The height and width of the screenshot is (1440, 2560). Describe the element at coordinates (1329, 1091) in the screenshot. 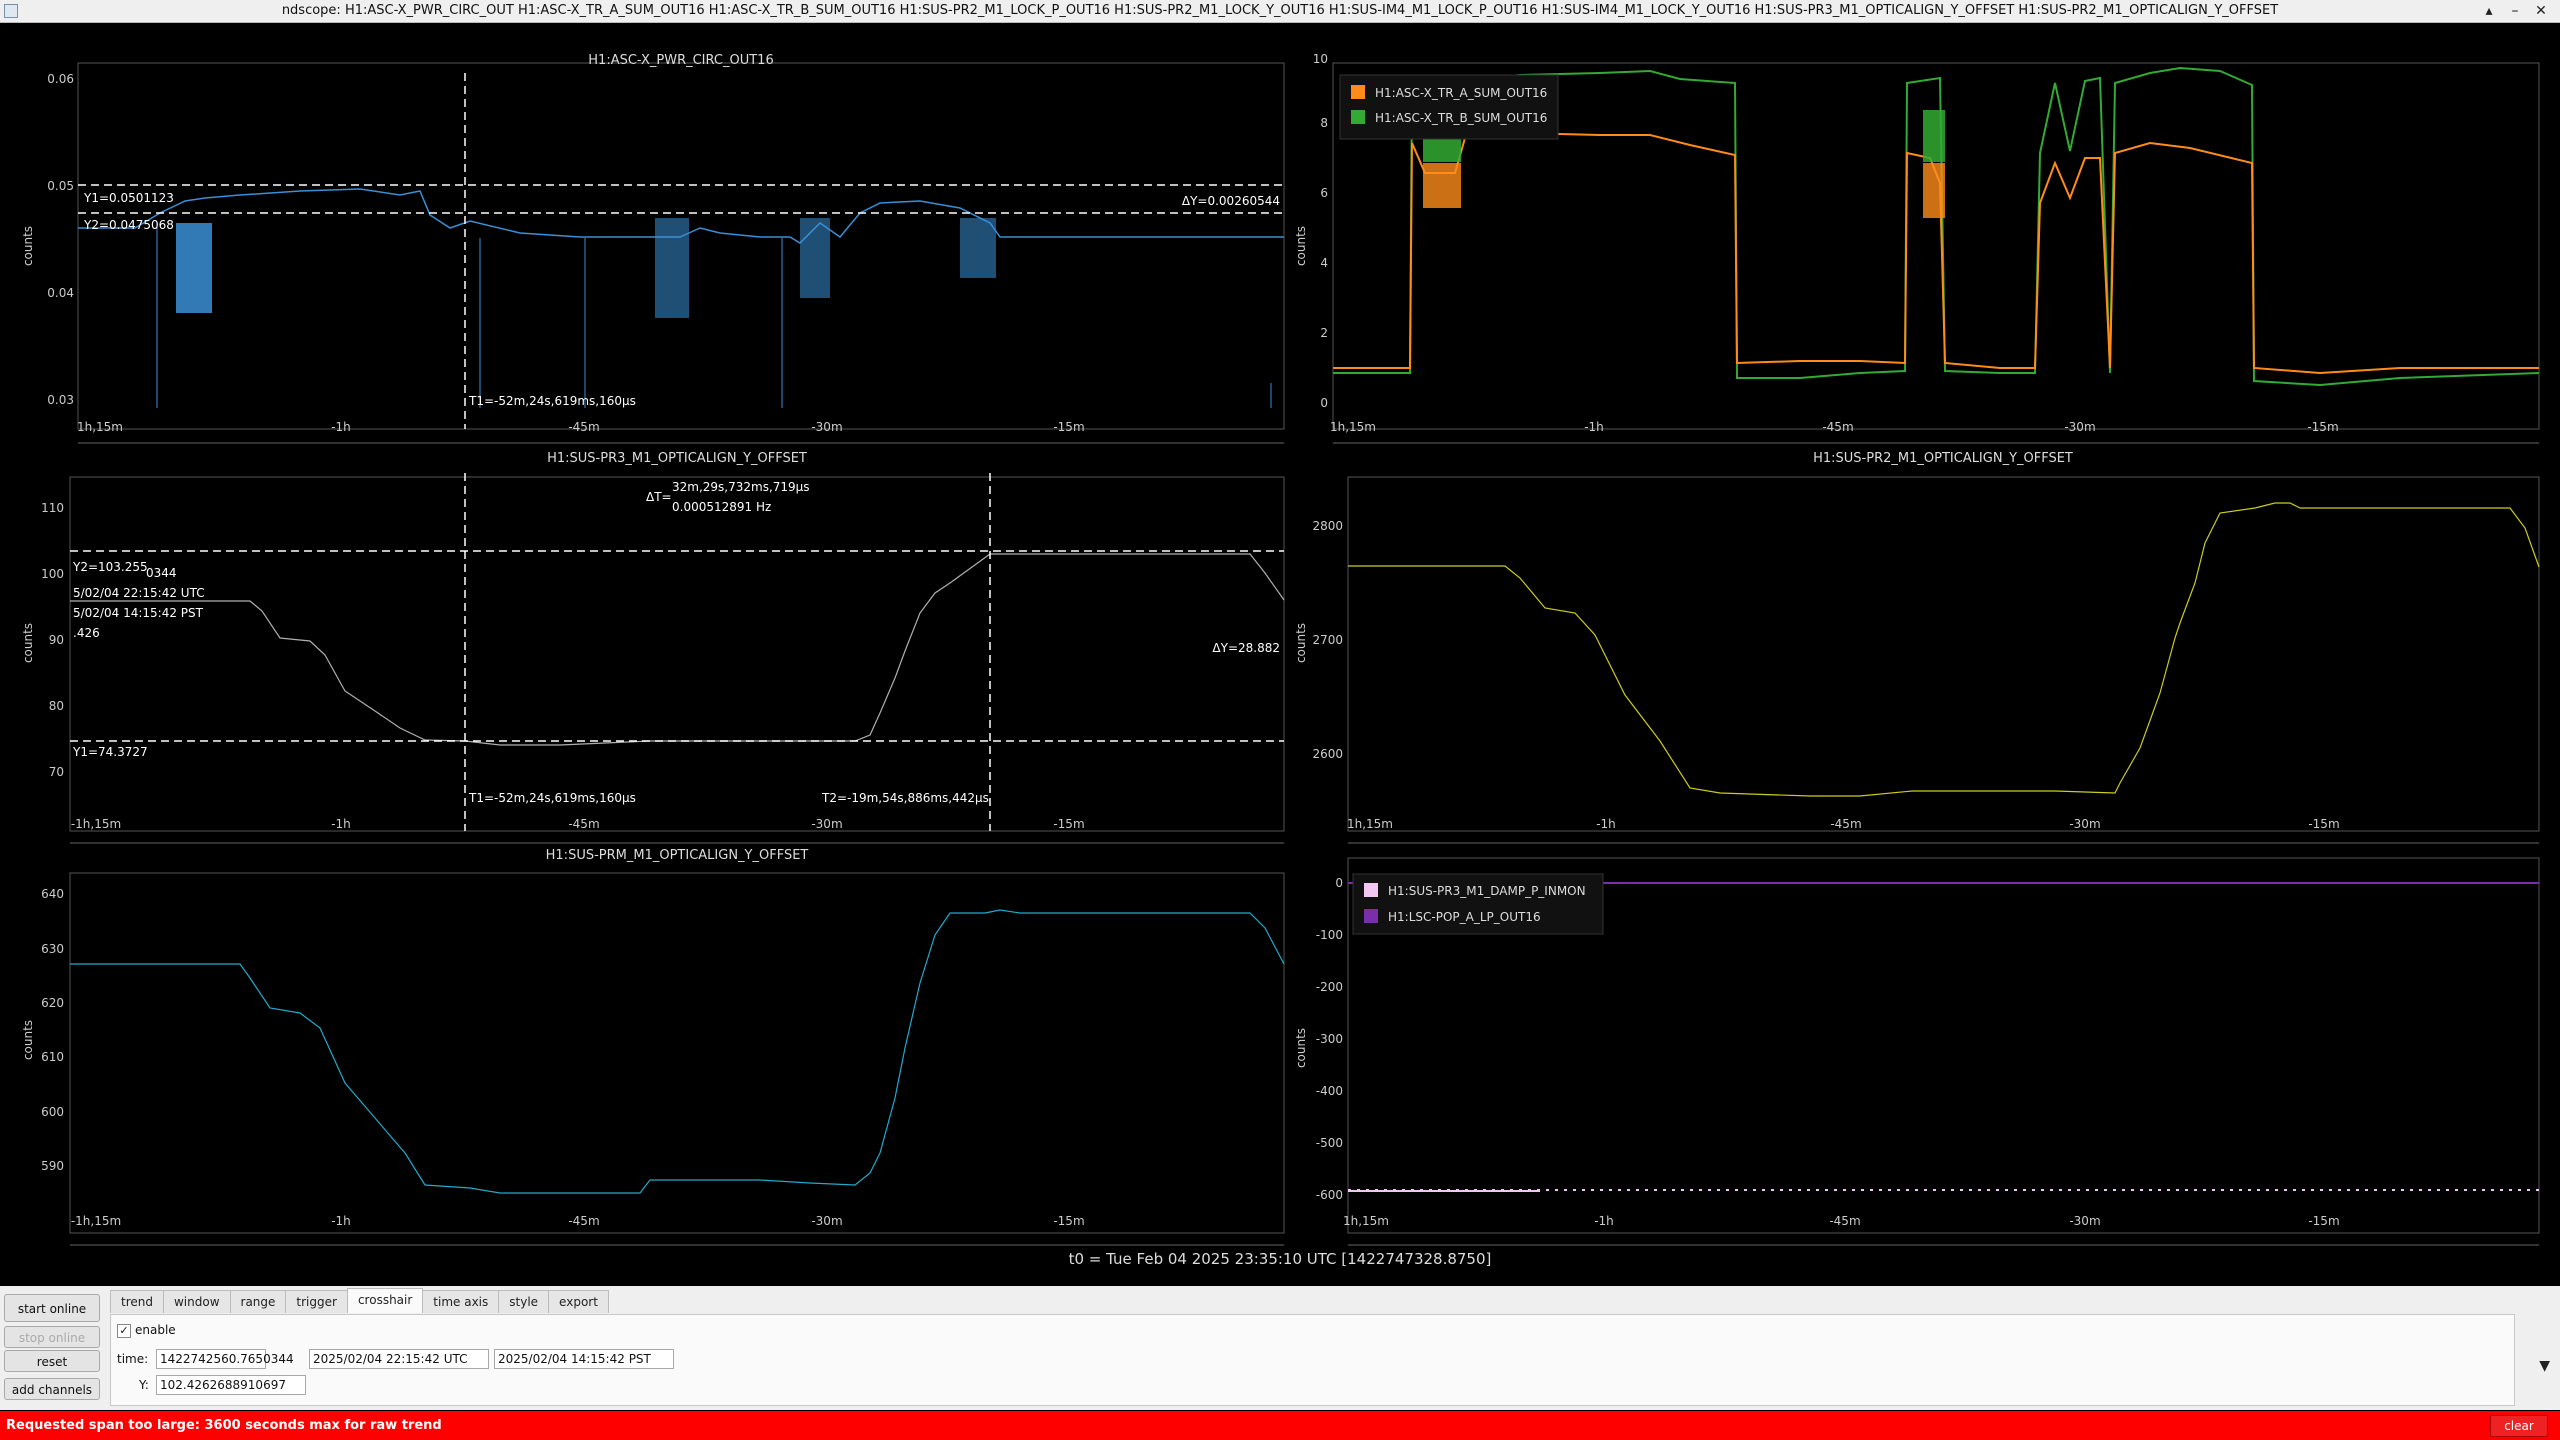

I see `y-tick: -400` at that location.